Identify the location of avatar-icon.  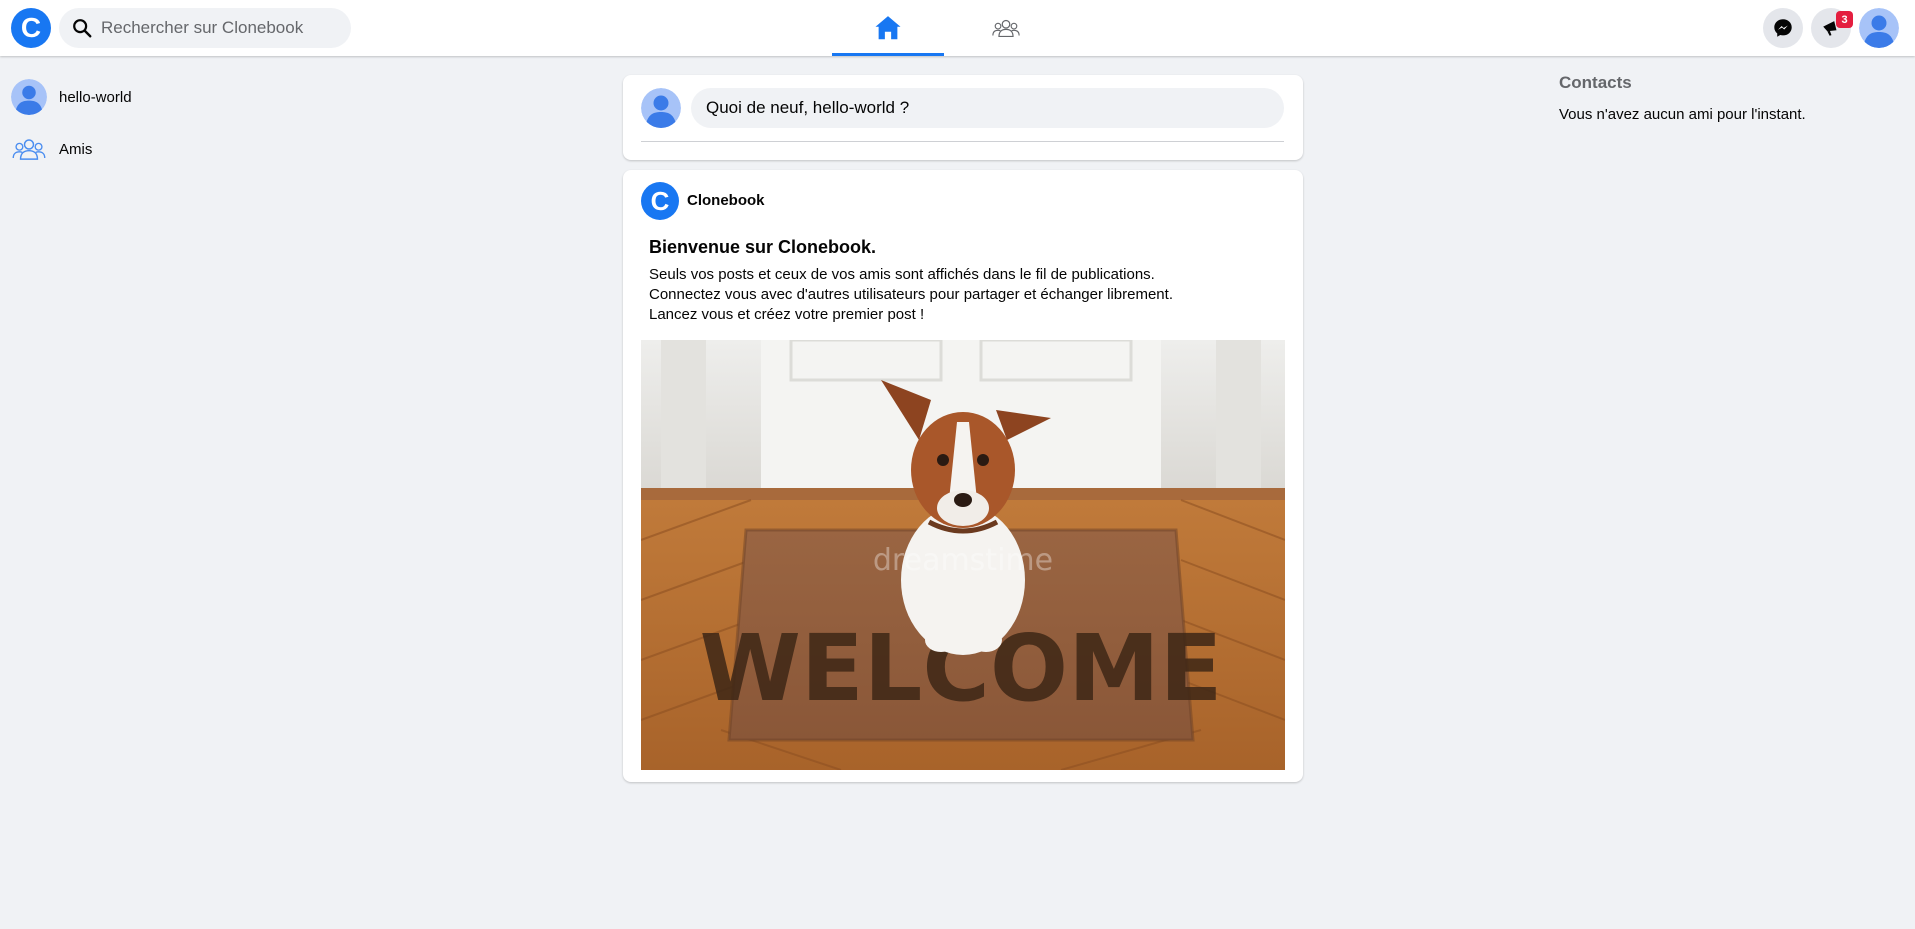
(1879, 28).